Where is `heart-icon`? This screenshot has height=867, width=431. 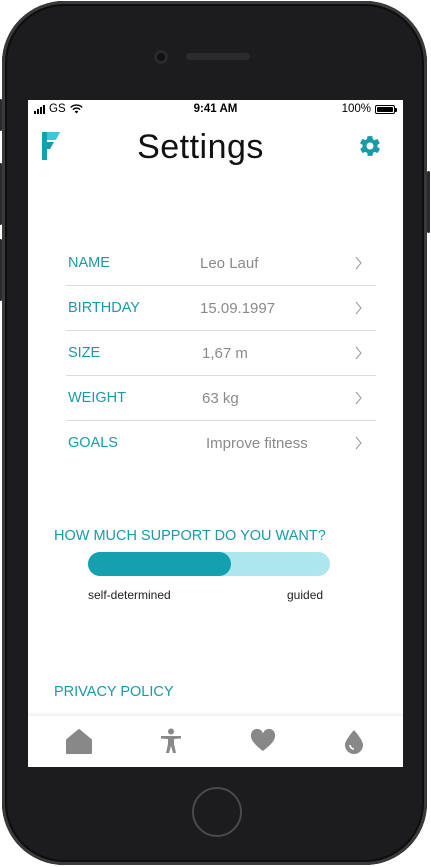 heart-icon is located at coordinates (263, 741).